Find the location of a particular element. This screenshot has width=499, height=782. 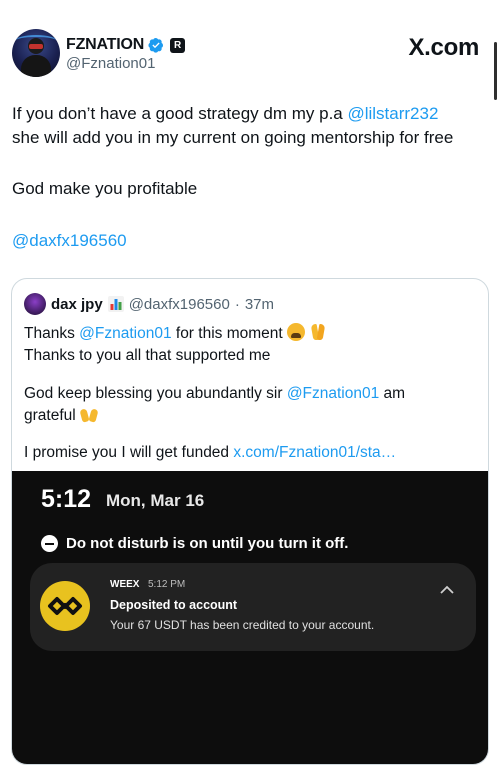

author-avatar is located at coordinates (36, 53).